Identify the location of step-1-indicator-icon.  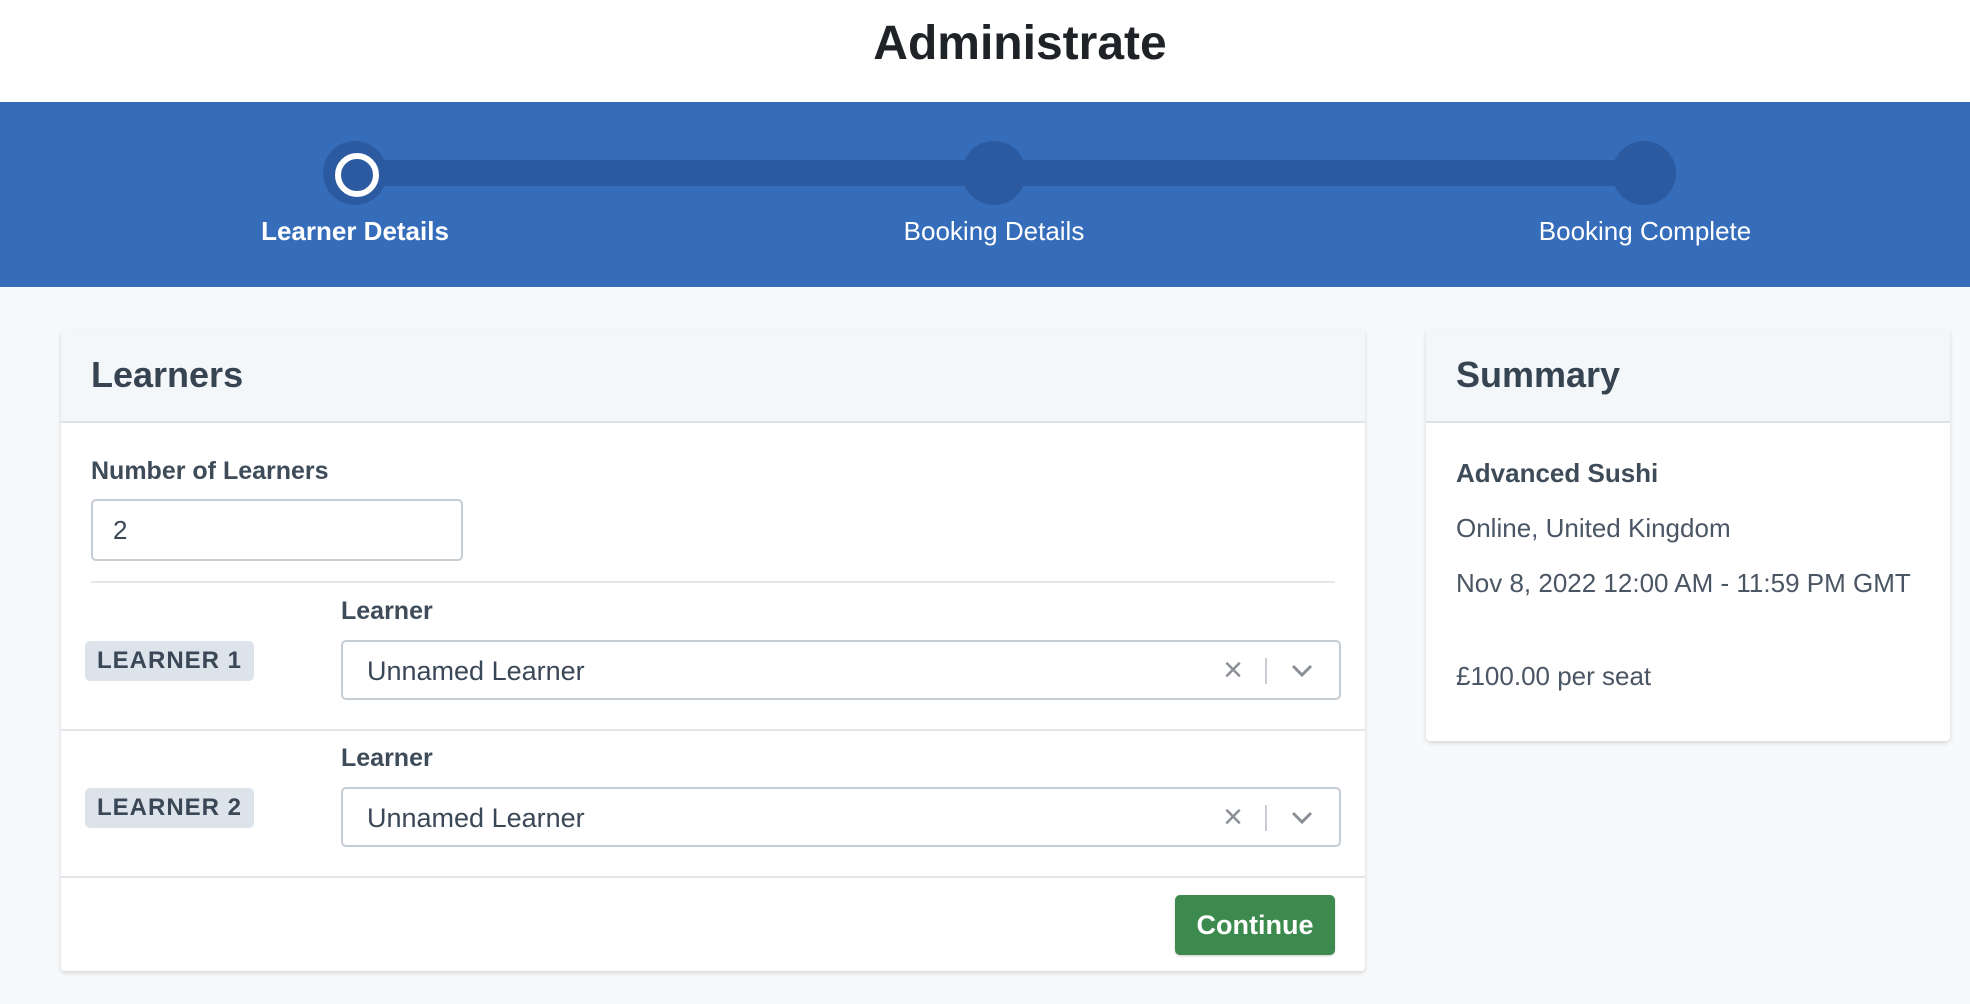
(355, 173).